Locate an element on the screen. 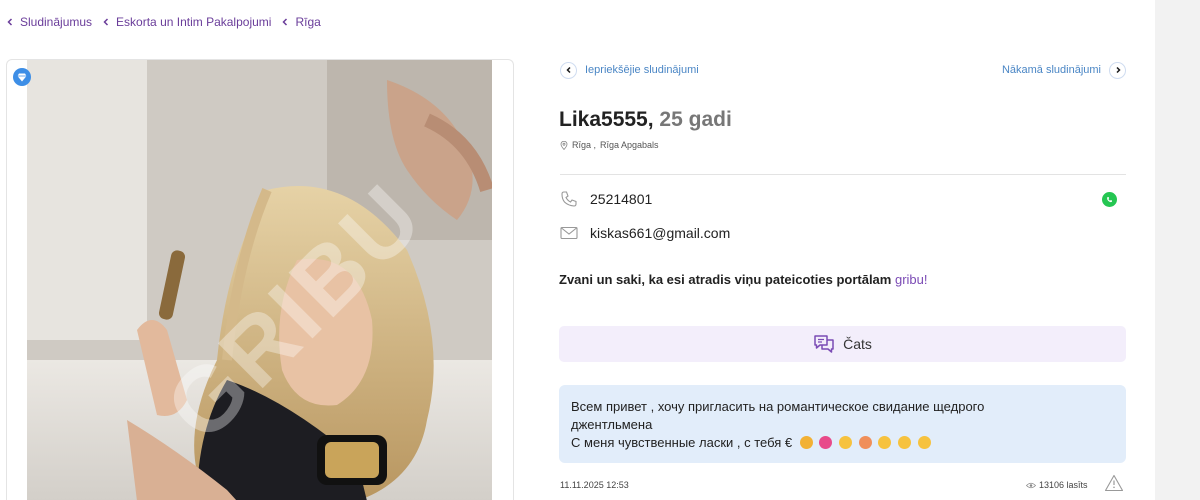  diamond-icon is located at coordinates (22, 77).